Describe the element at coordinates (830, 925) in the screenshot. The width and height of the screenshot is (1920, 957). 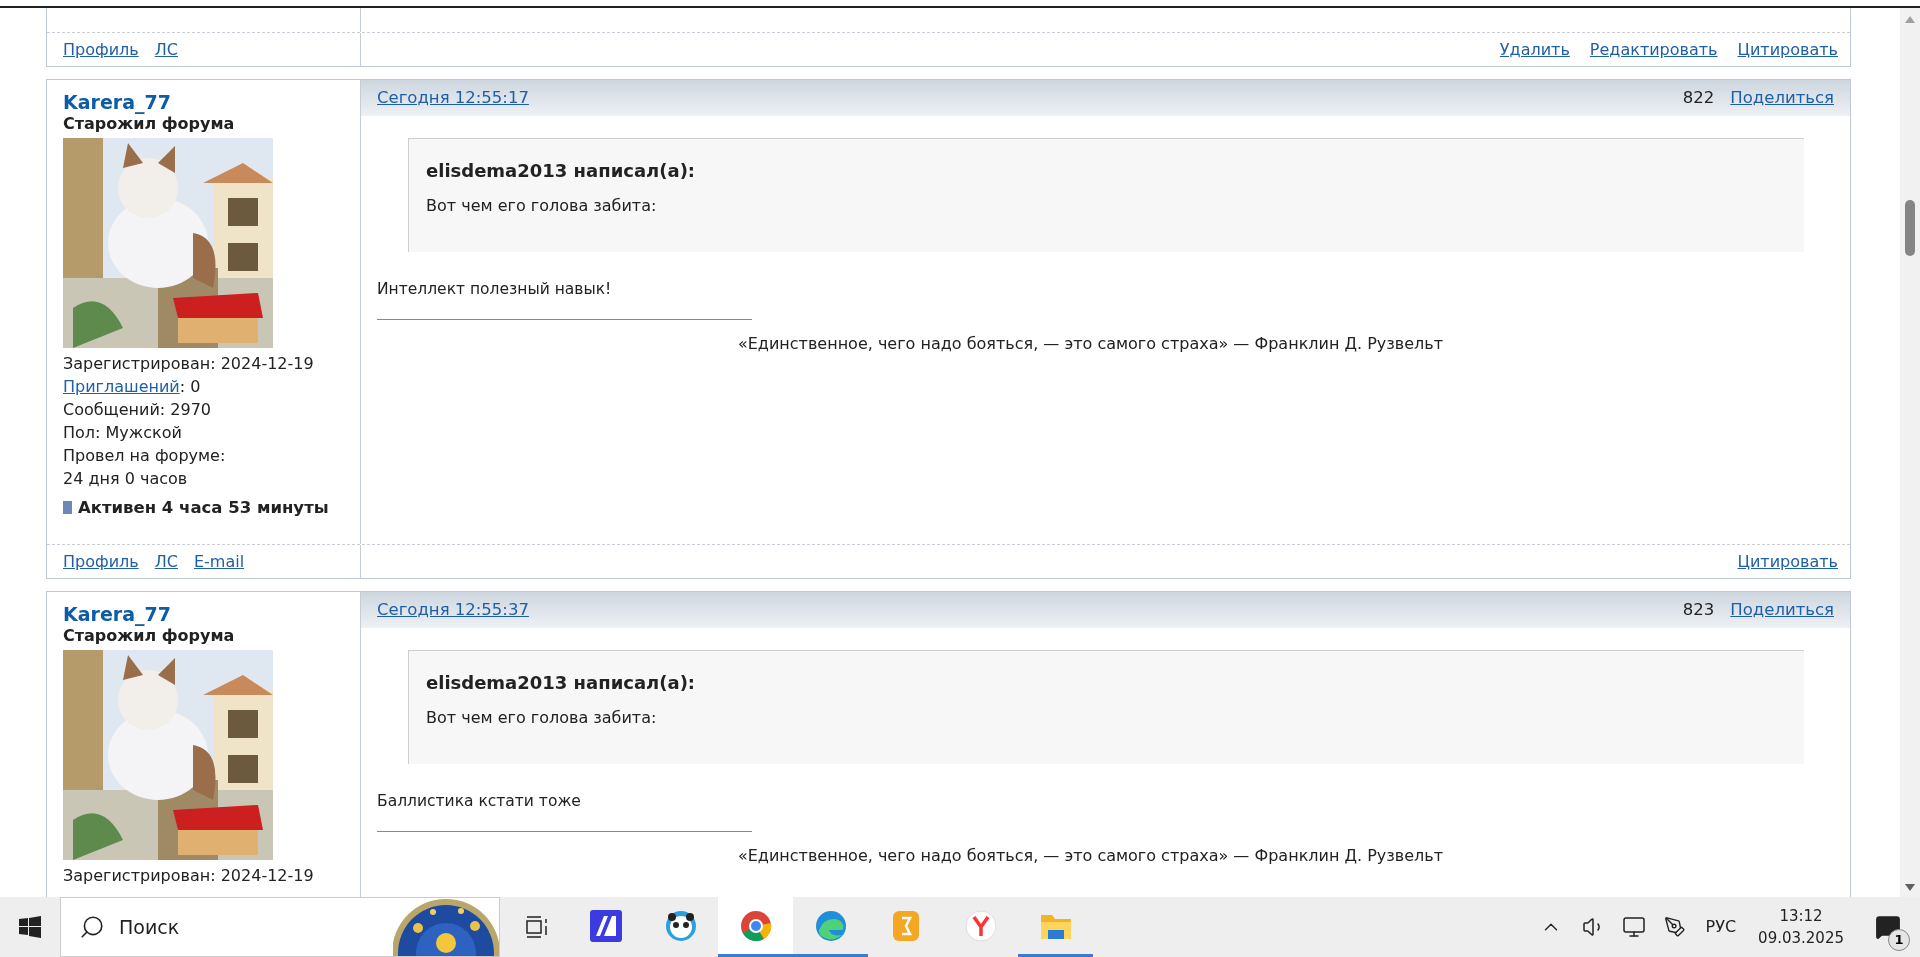
I see `edge-icon` at that location.